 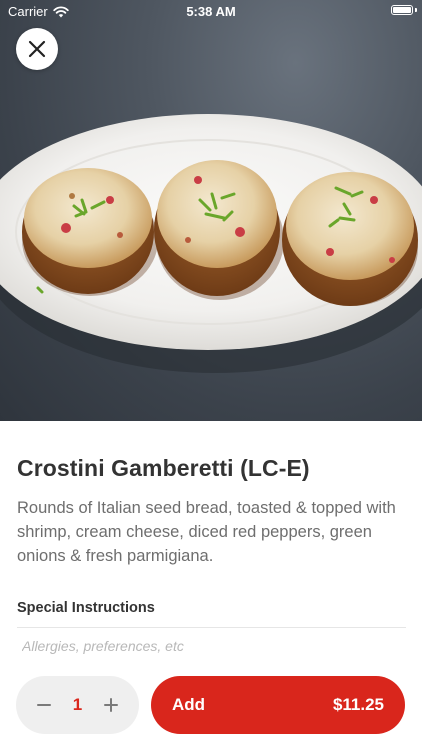 I want to click on add-button-price: $11.25, so click(x=358, y=704).